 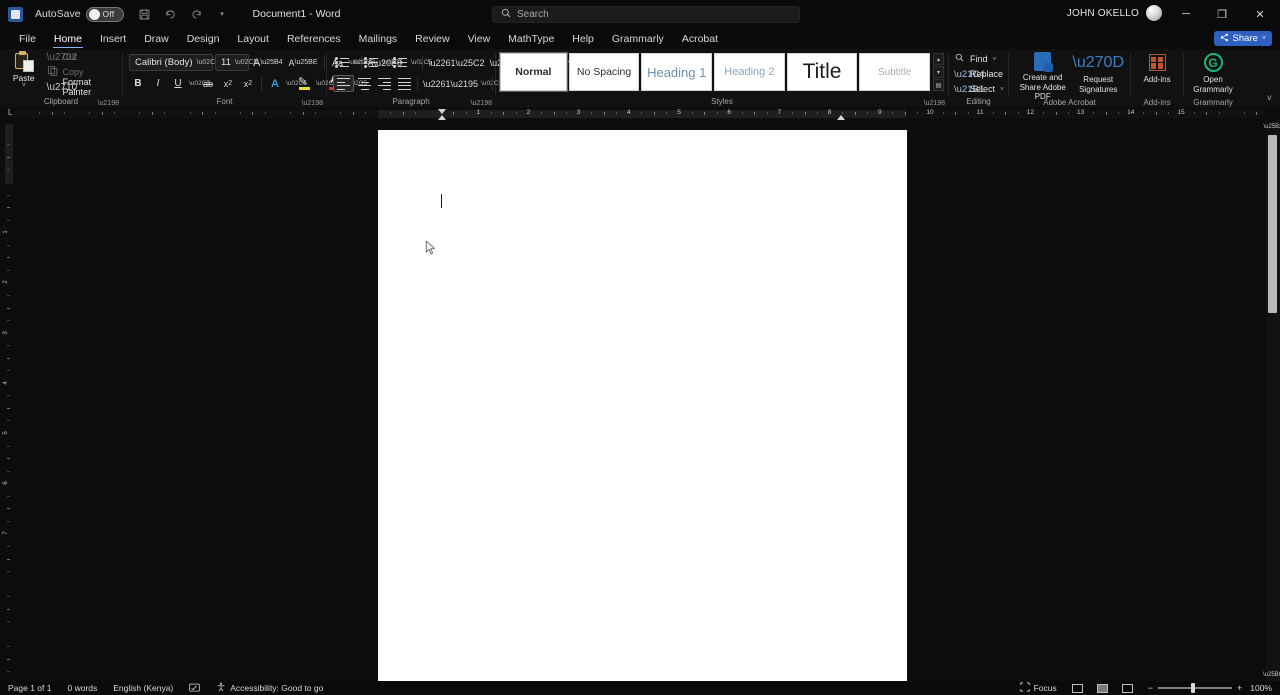 What do you see at coordinates (604, 72) in the screenshot?
I see `style-no-spacing: No Spacing` at bounding box center [604, 72].